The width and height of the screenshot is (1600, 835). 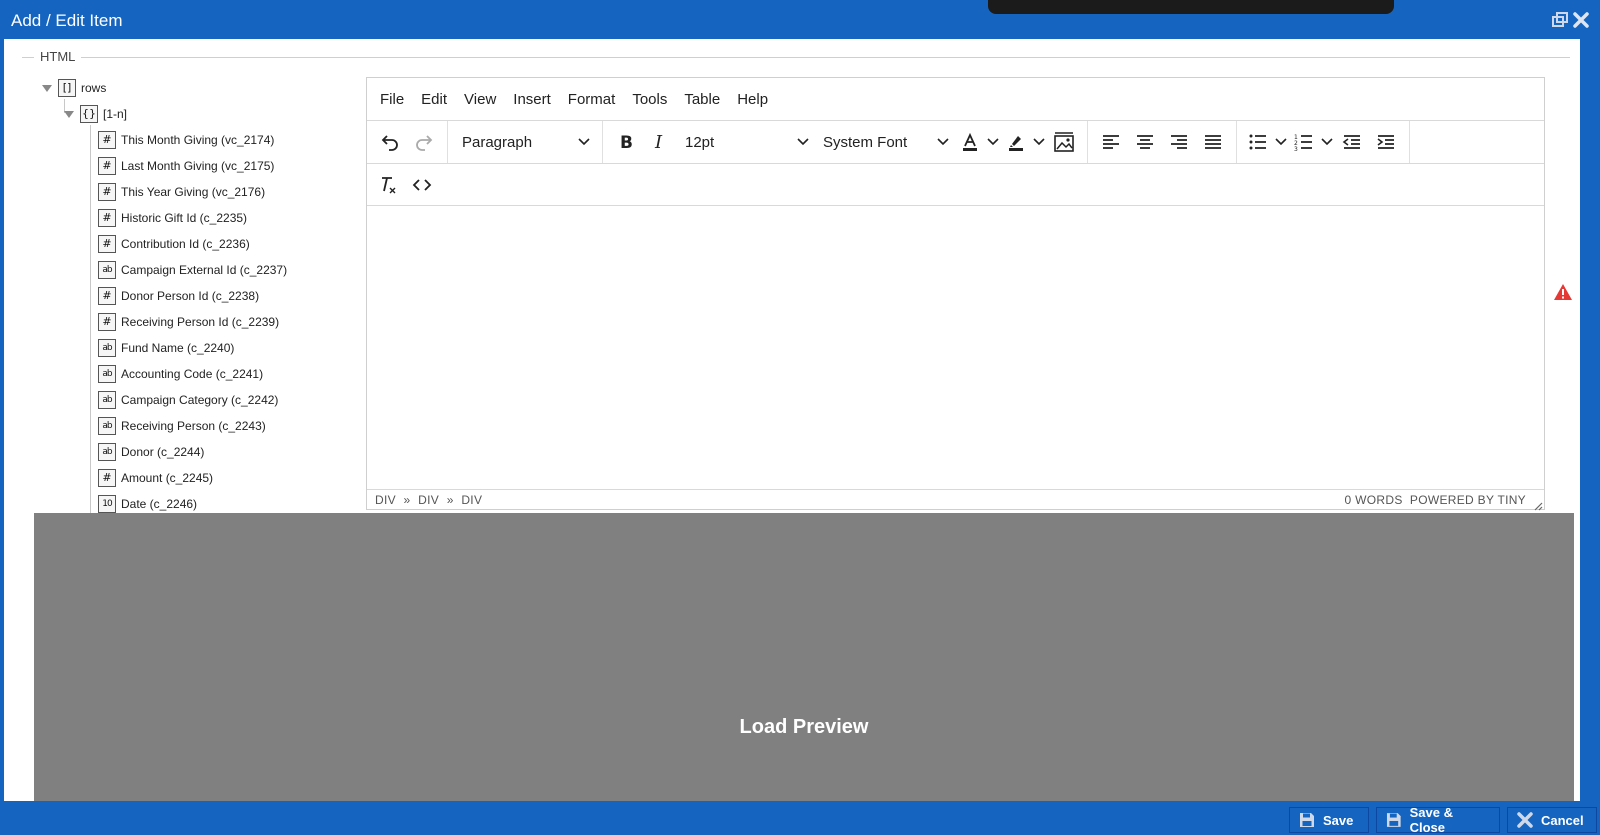 I want to click on word-count: 0 WORDS, so click(x=1374, y=500).